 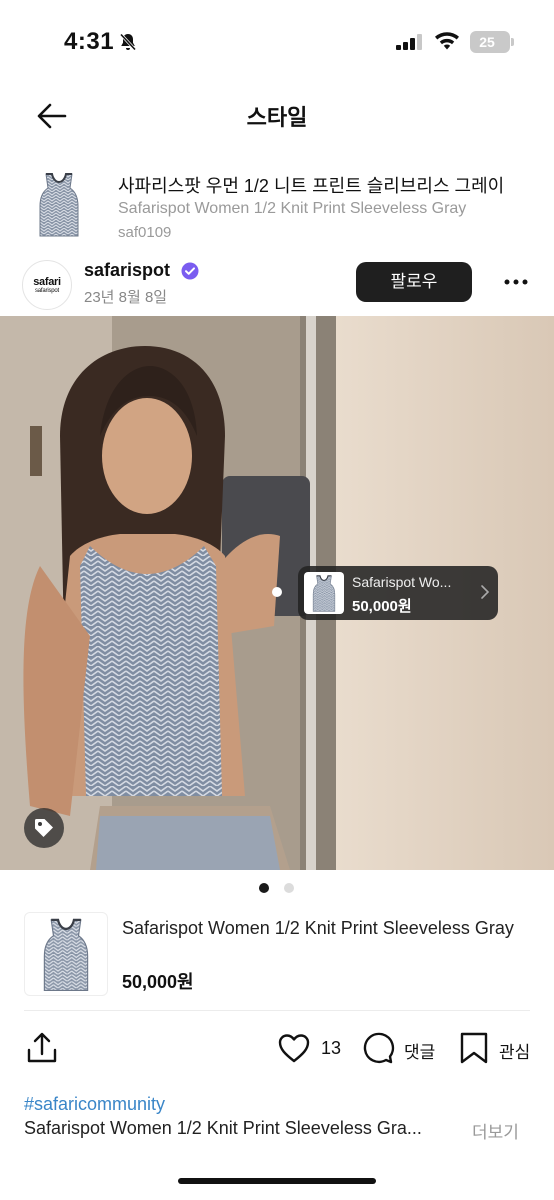 What do you see at coordinates (94, 1104) in the screenshot?
I see `hashtag-link: #safaricommunity` at bounding box center [94, 1104].